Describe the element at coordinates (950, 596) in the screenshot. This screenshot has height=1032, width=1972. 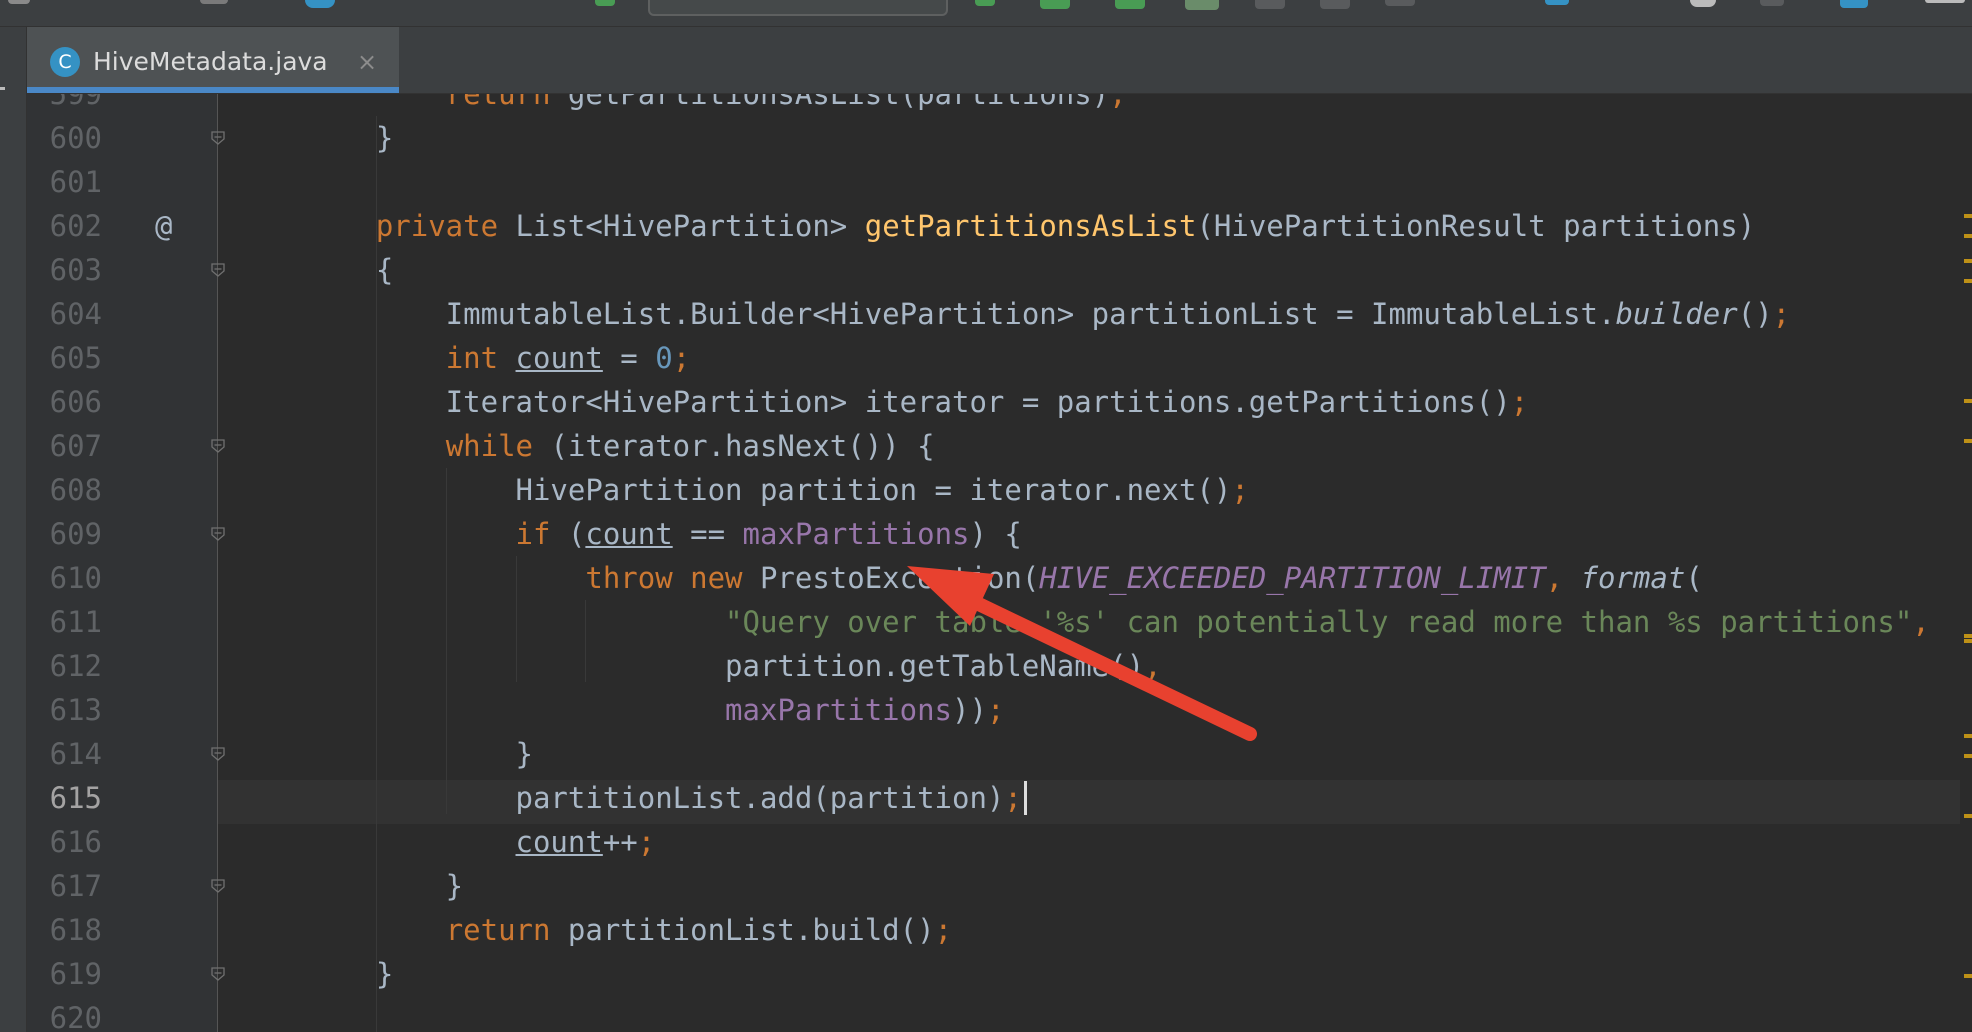
I see `arrow-head` at that location.